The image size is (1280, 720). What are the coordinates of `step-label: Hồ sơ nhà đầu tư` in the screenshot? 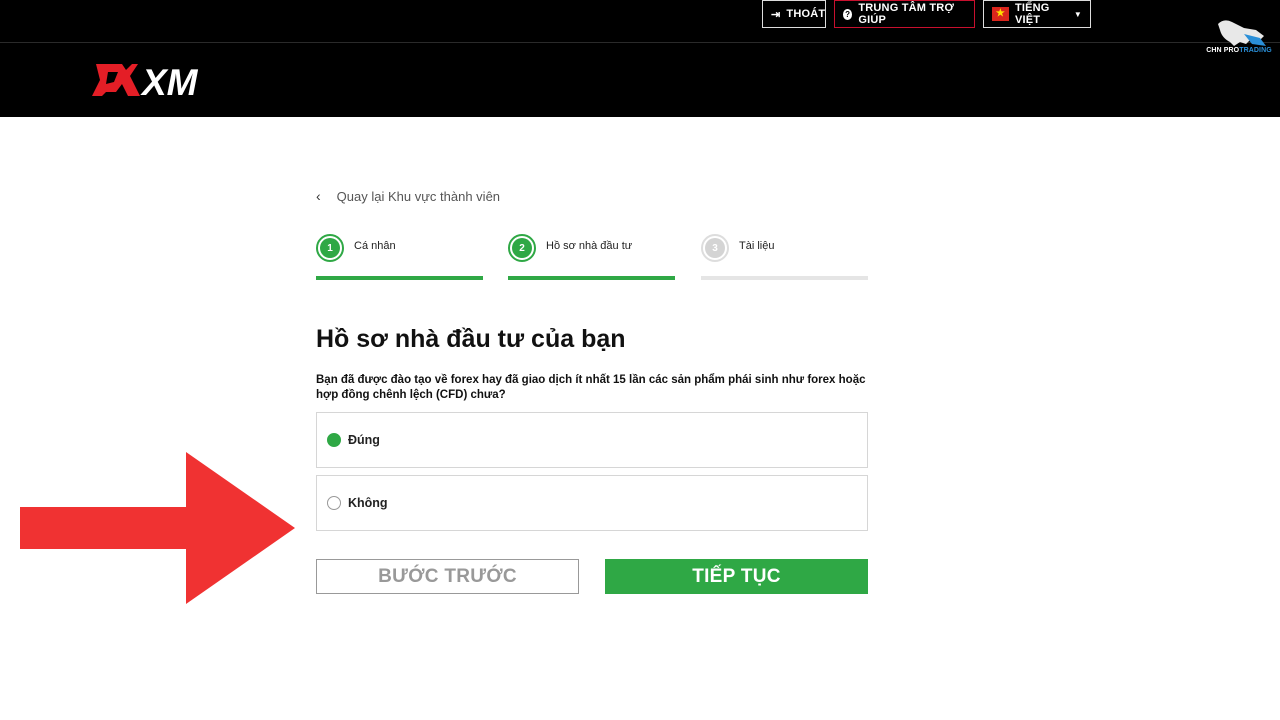 It's located at (589, 246).